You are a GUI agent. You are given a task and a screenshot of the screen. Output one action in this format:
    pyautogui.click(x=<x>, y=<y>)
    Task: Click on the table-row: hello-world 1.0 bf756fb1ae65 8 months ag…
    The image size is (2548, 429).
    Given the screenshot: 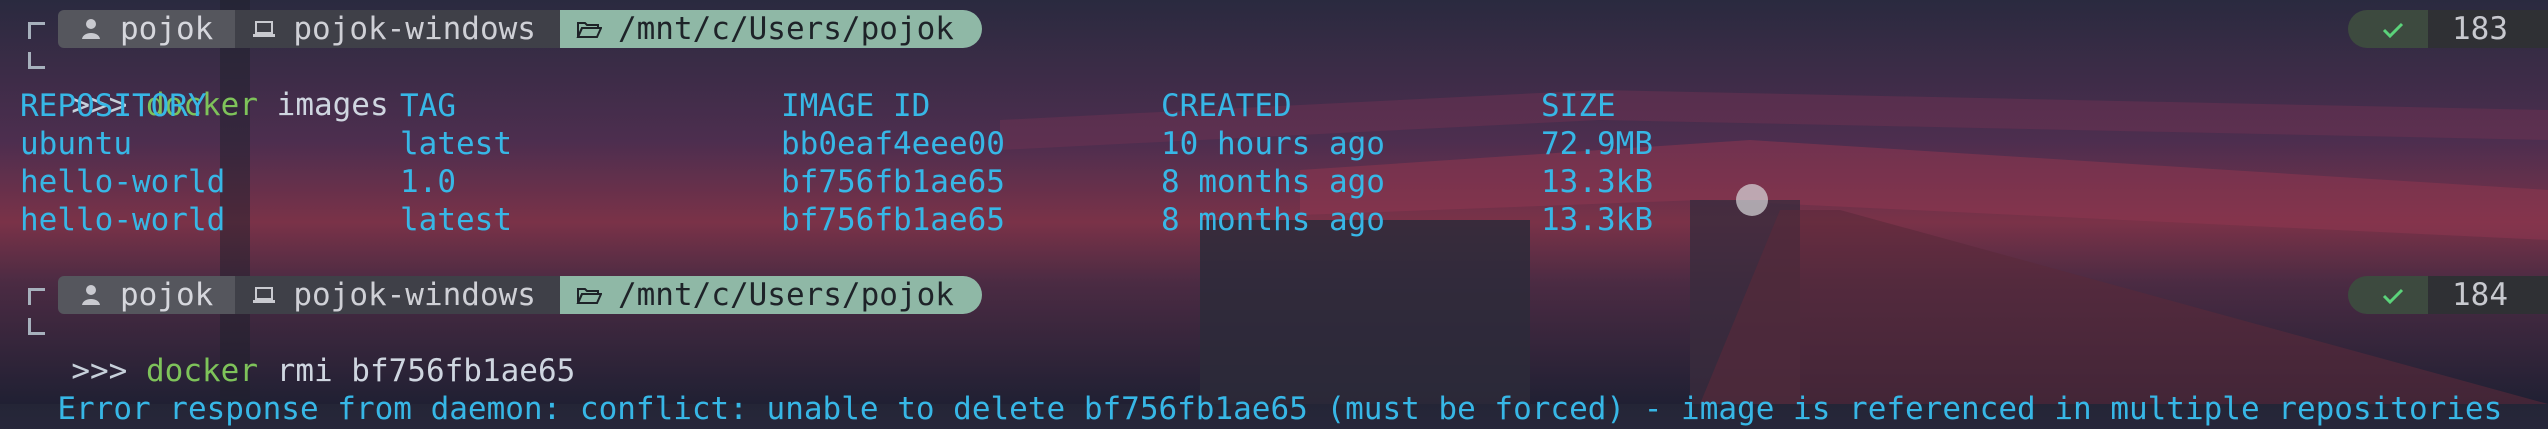 What is the action you would take?
    pyautogui.click(x=870, y=182)
    